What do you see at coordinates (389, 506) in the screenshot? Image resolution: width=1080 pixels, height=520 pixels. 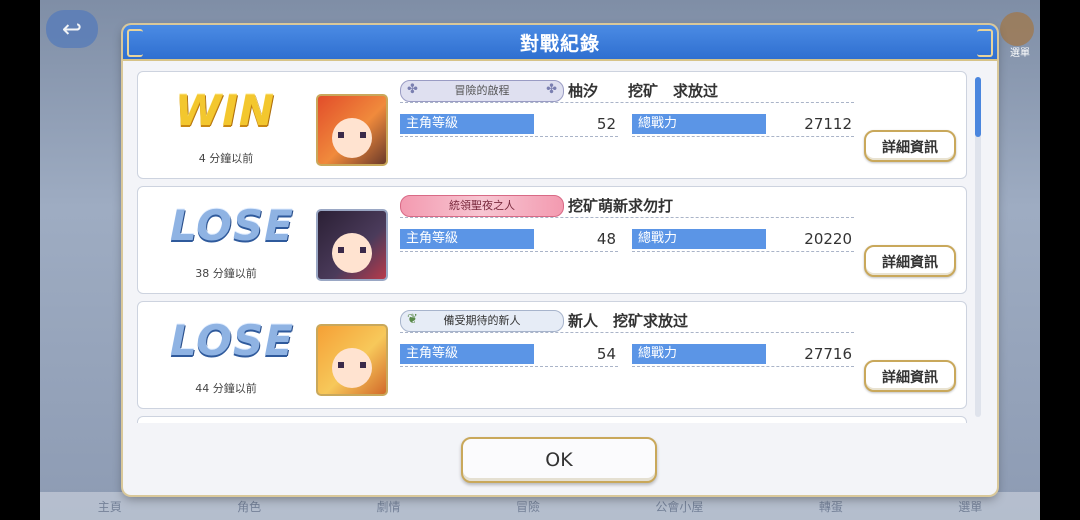 I see `nav-item-story: 劇情` at bounding box center [389, 506].